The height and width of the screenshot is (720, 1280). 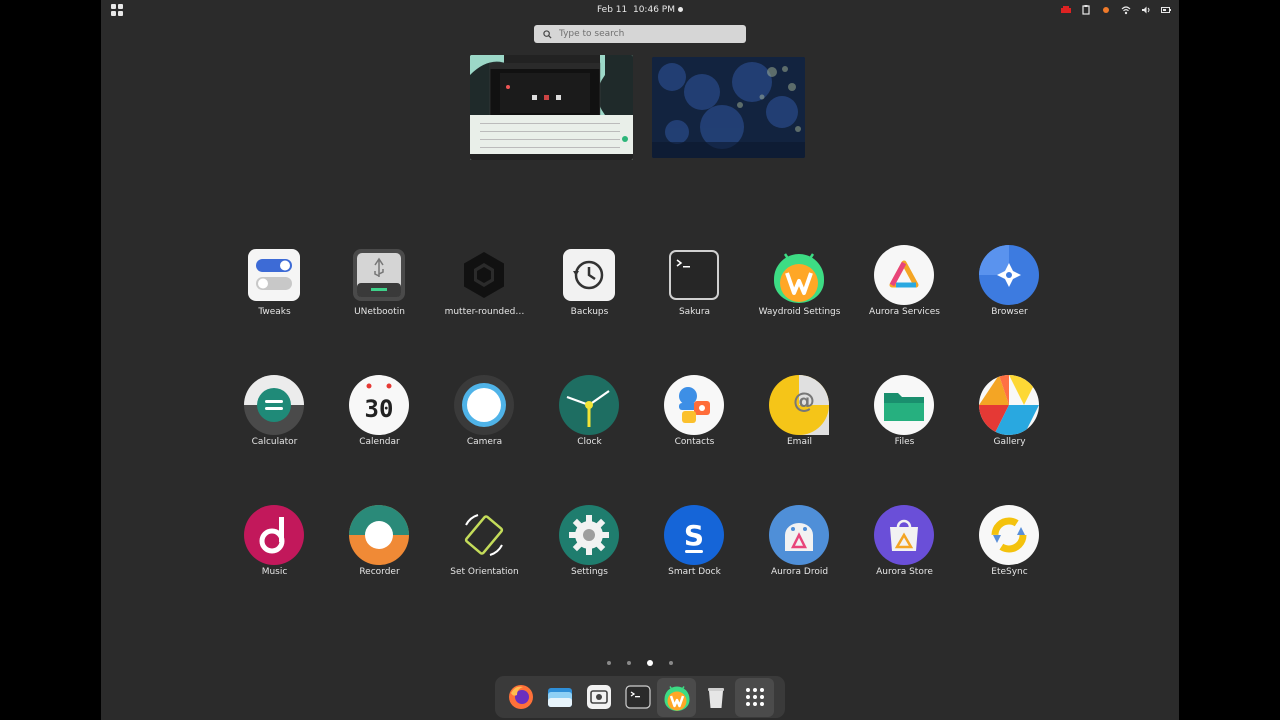 I want to click on gallery-icon, so click(x=1009, y=405).